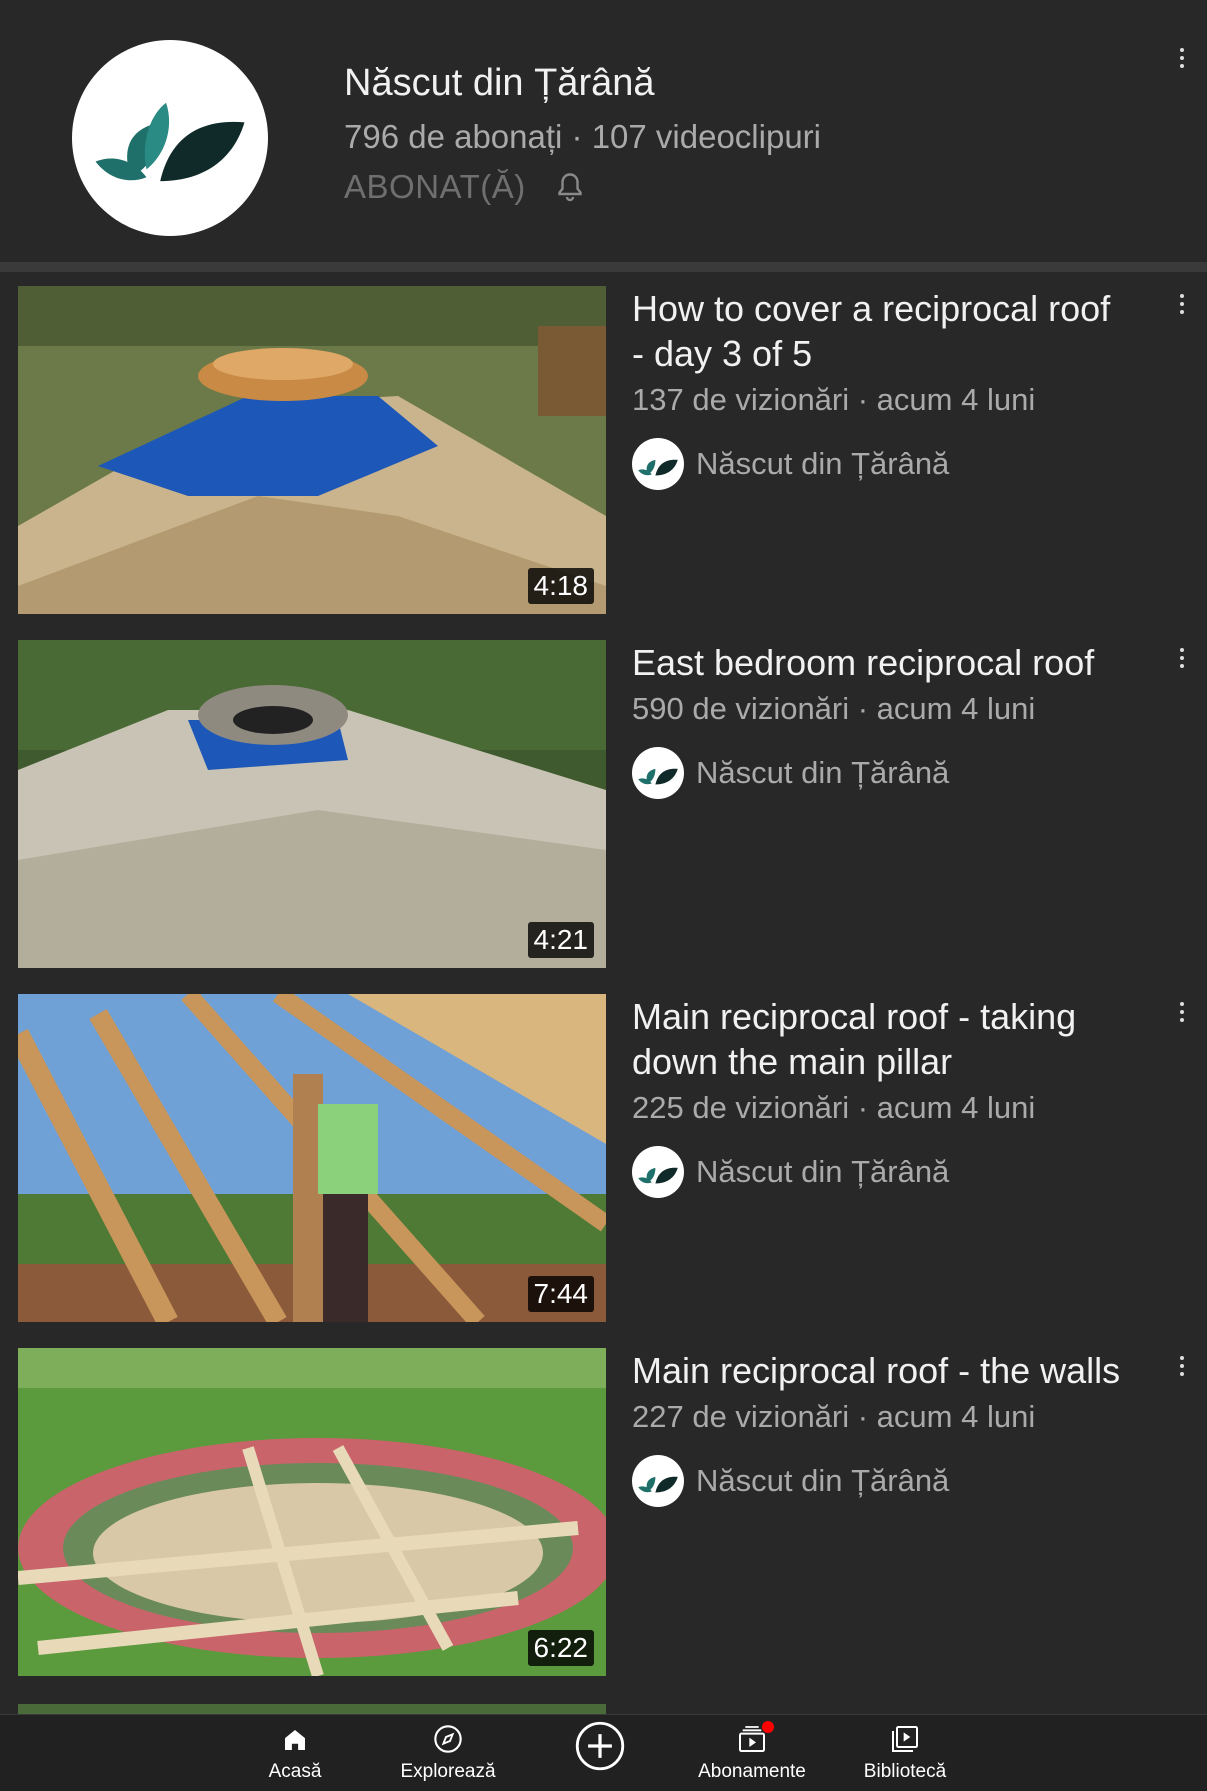 This screenshot has width=1207, height=1791. I want to click on nav-subscriptions-label: Abonamente, so click(752, 1771).